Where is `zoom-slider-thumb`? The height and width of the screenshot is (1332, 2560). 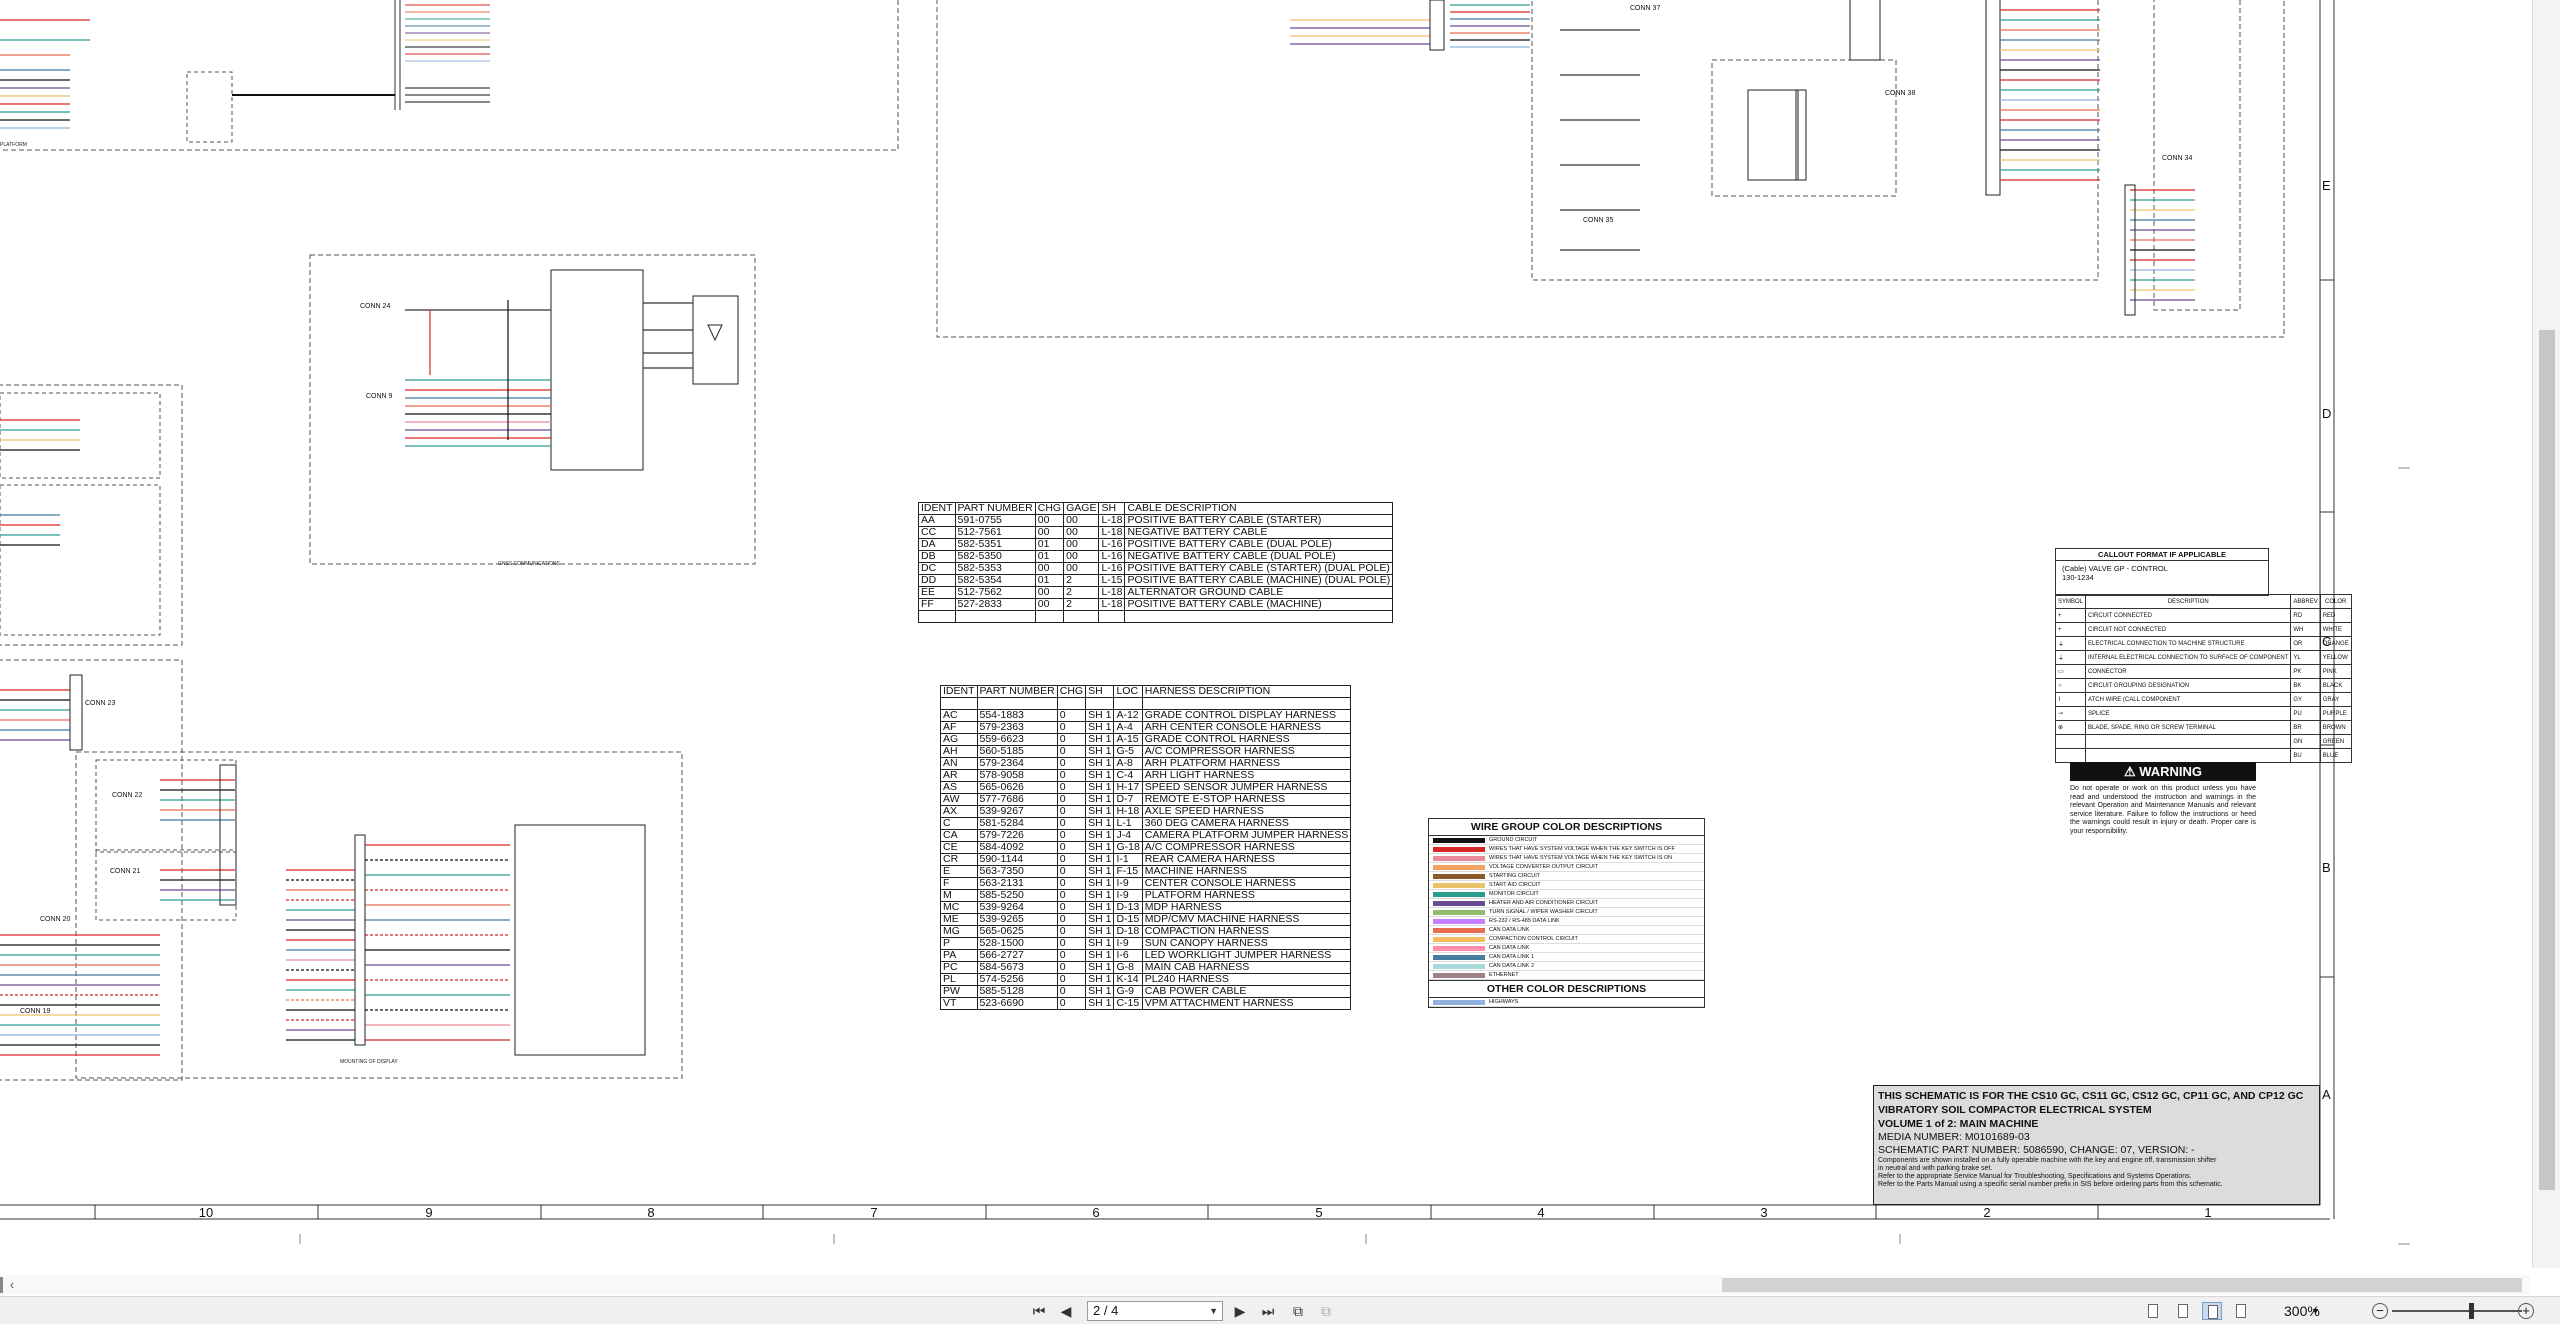 zoom-slider-thumb is located at coordinates (2471, 1311).